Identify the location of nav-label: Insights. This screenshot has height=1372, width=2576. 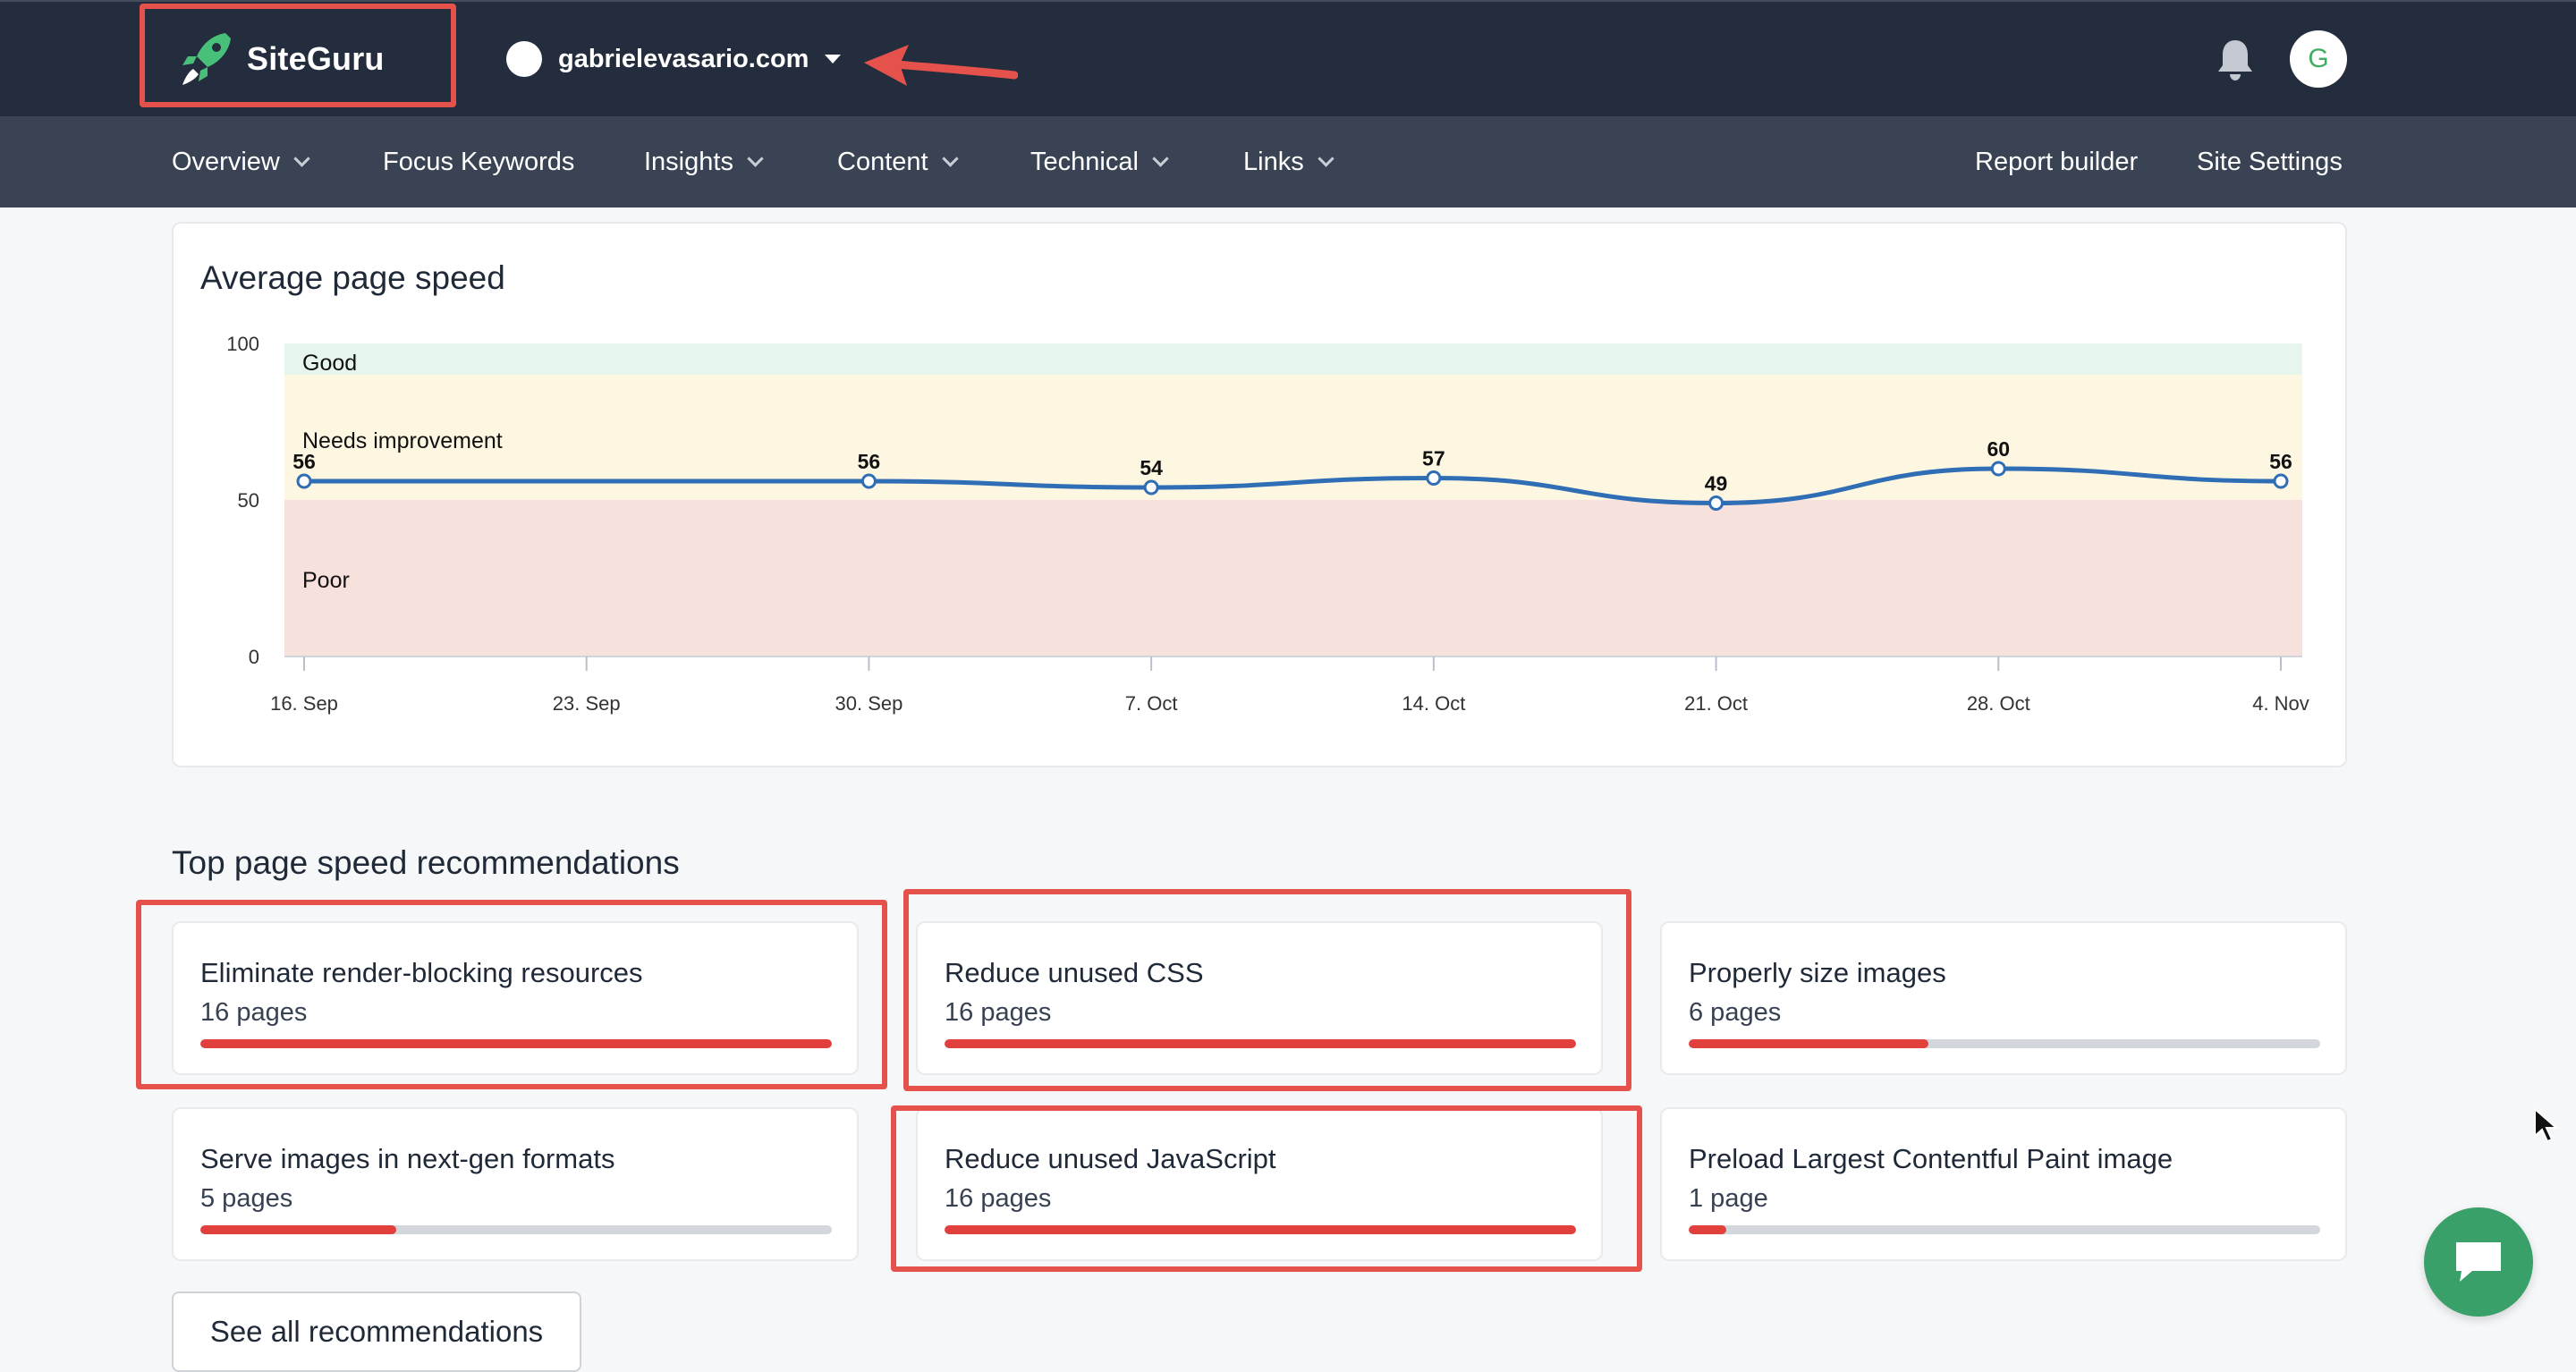
(688, 161).